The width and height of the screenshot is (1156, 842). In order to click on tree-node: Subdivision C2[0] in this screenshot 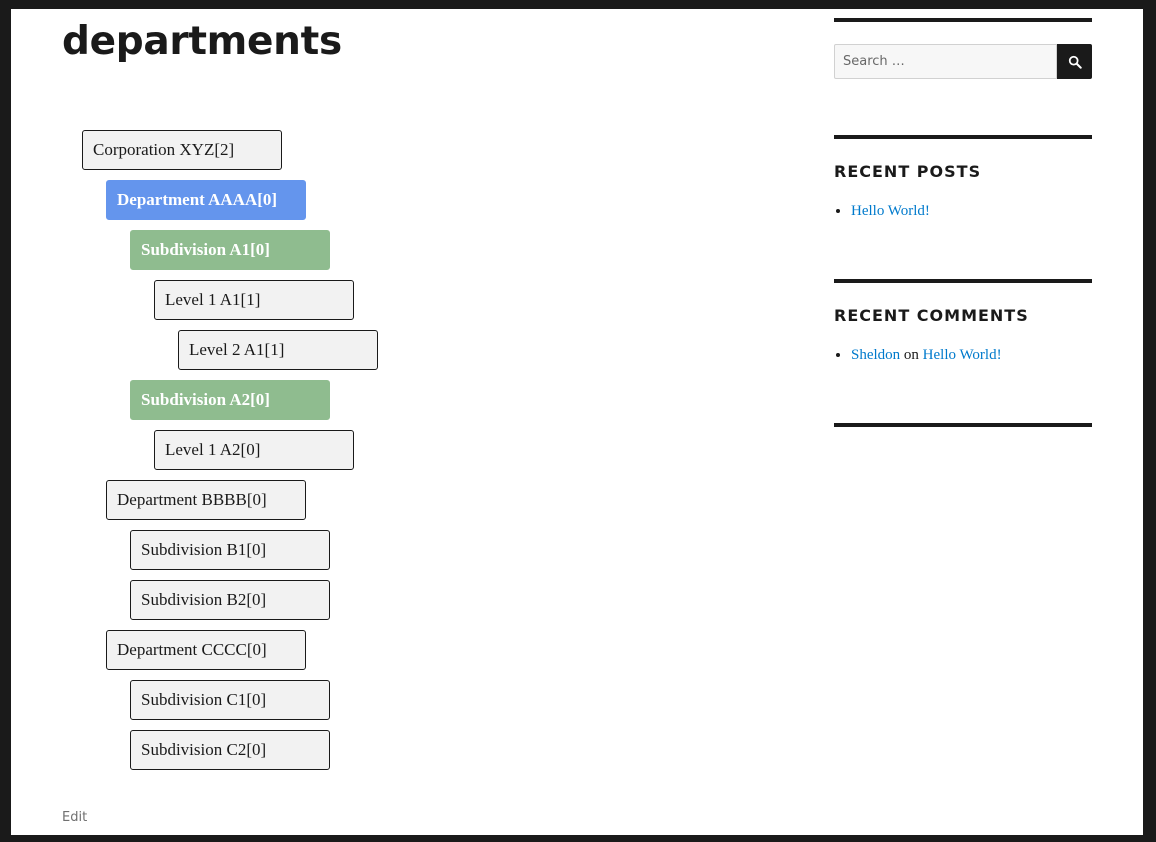, I will do `click(230, 750)`.